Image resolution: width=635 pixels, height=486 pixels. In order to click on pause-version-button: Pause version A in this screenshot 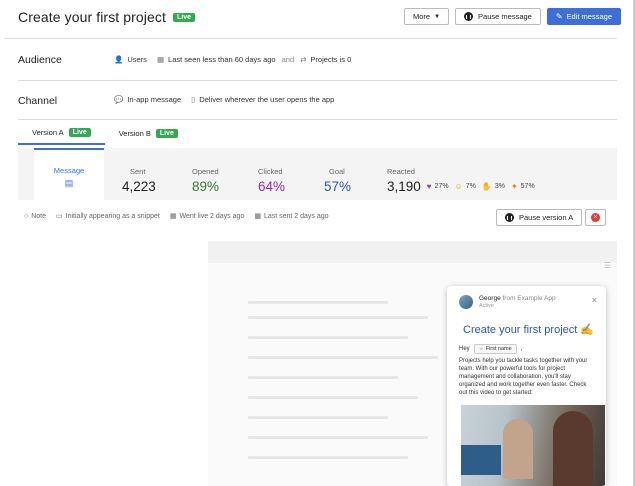, I will do `click(539, 217)`.